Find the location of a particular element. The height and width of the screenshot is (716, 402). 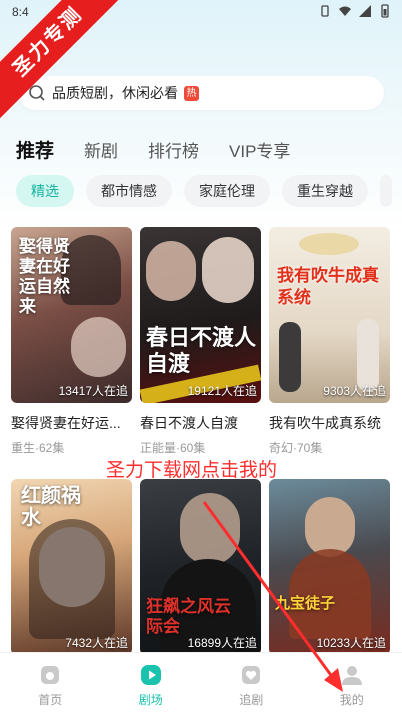

drama-card: 我有吹牛成真系统 9303人在追 我有吹牛成真系统 奇幻·70集 is located at coordinates (329, 341).